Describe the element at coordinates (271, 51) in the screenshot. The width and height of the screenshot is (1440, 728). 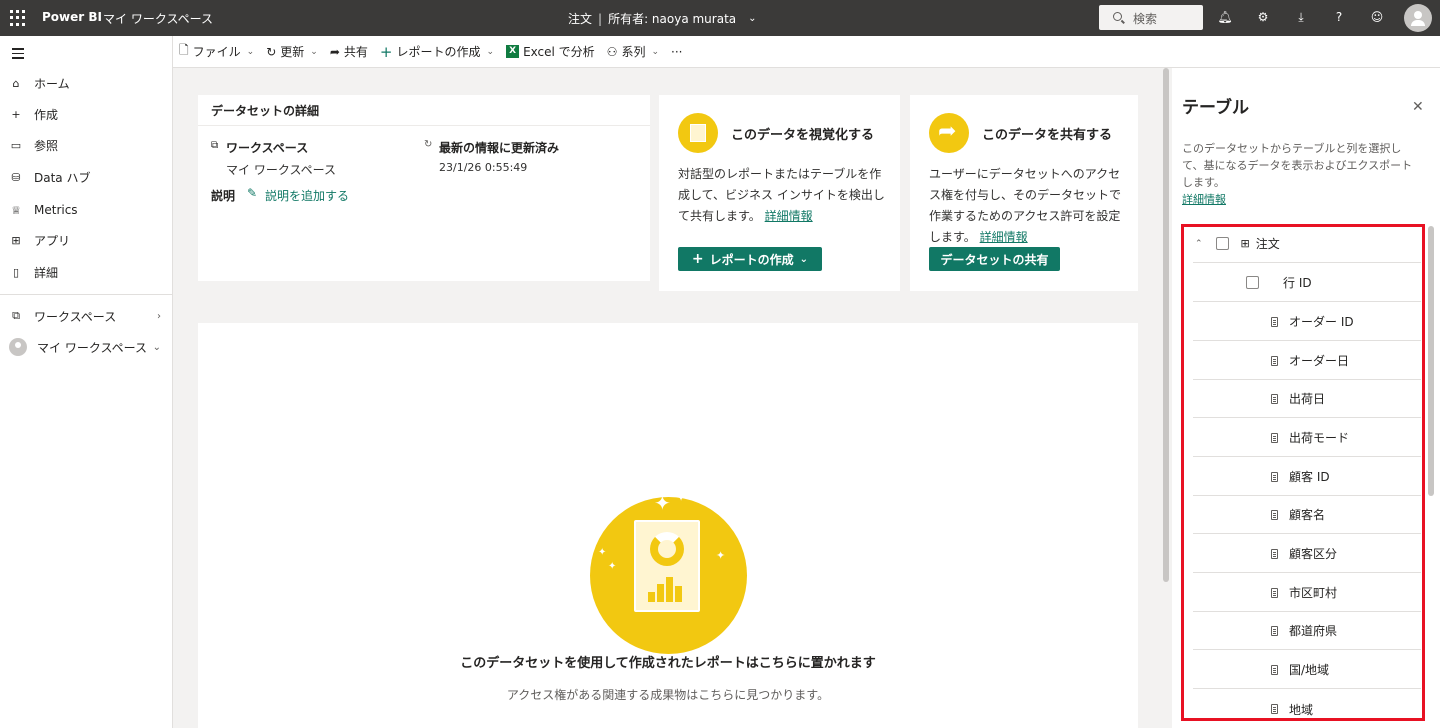
I see `refresh-icon: ↻` at that location.